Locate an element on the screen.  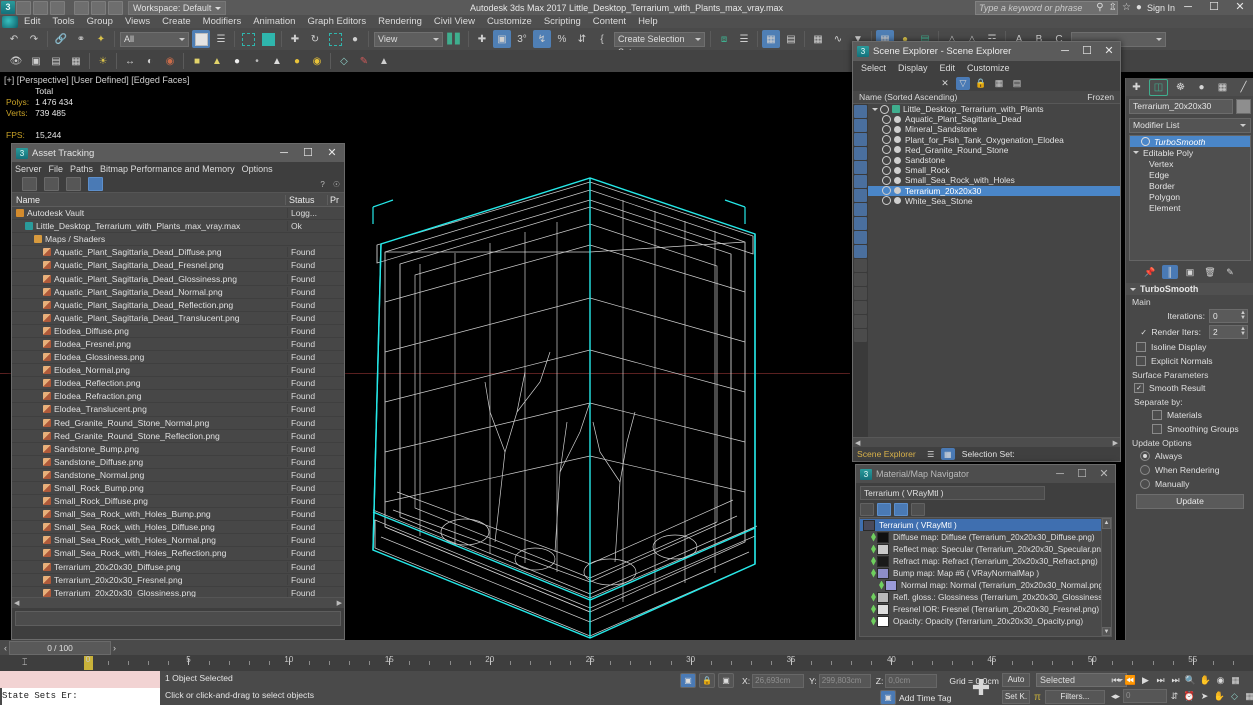
coord-z-field: 0,0cm is located at coordinates (911, 680).